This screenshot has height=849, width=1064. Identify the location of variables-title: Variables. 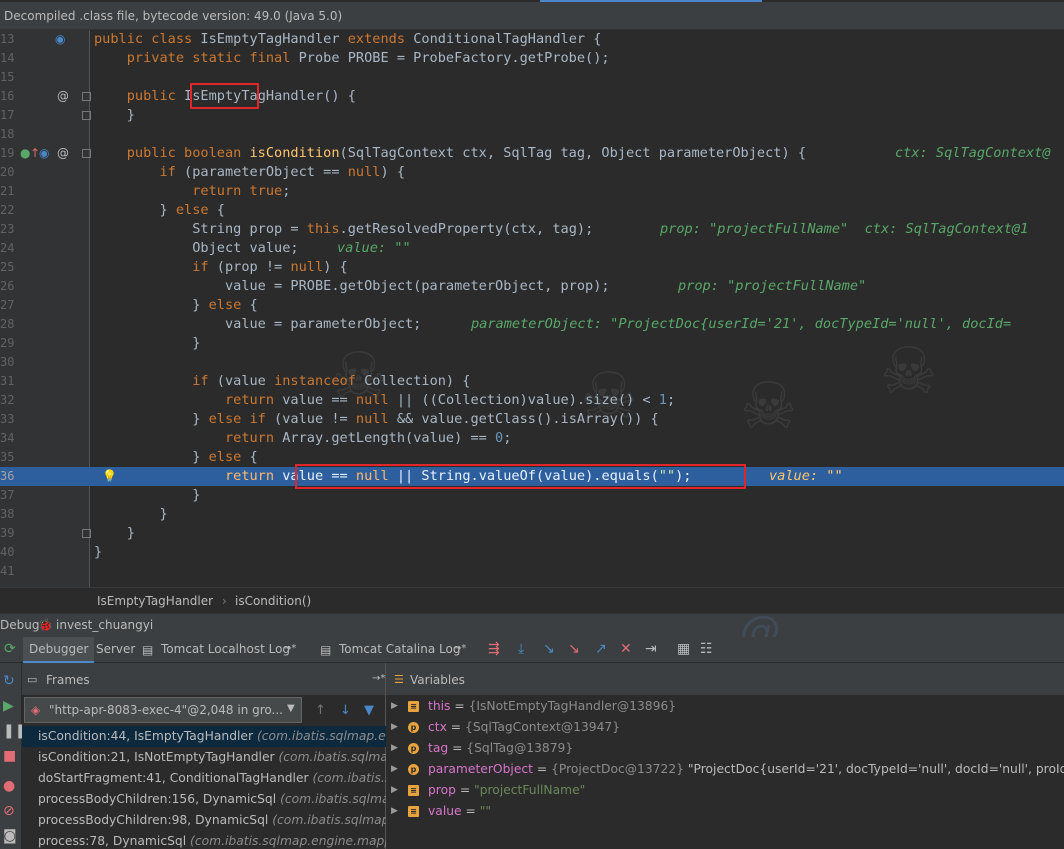
(437, 680).